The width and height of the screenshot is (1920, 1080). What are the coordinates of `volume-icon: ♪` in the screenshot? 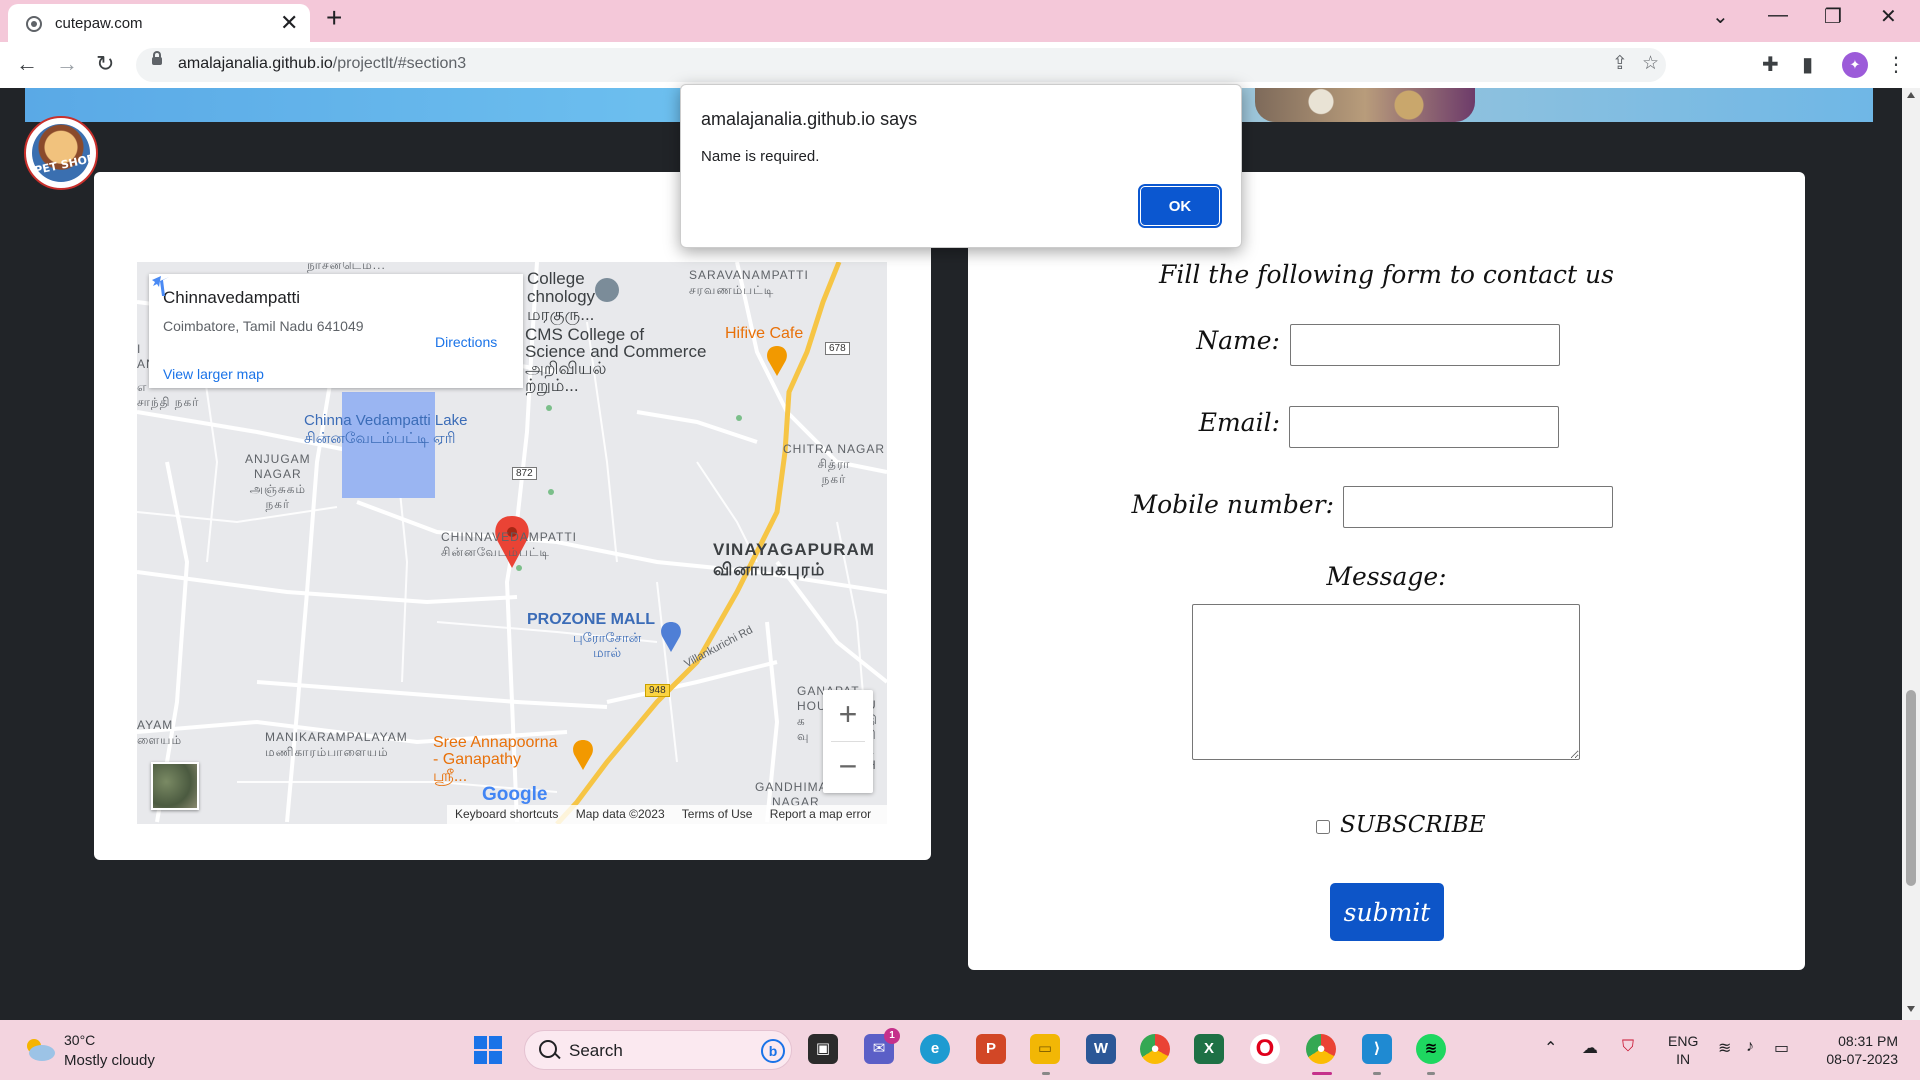 It's located at (1750, 1047).